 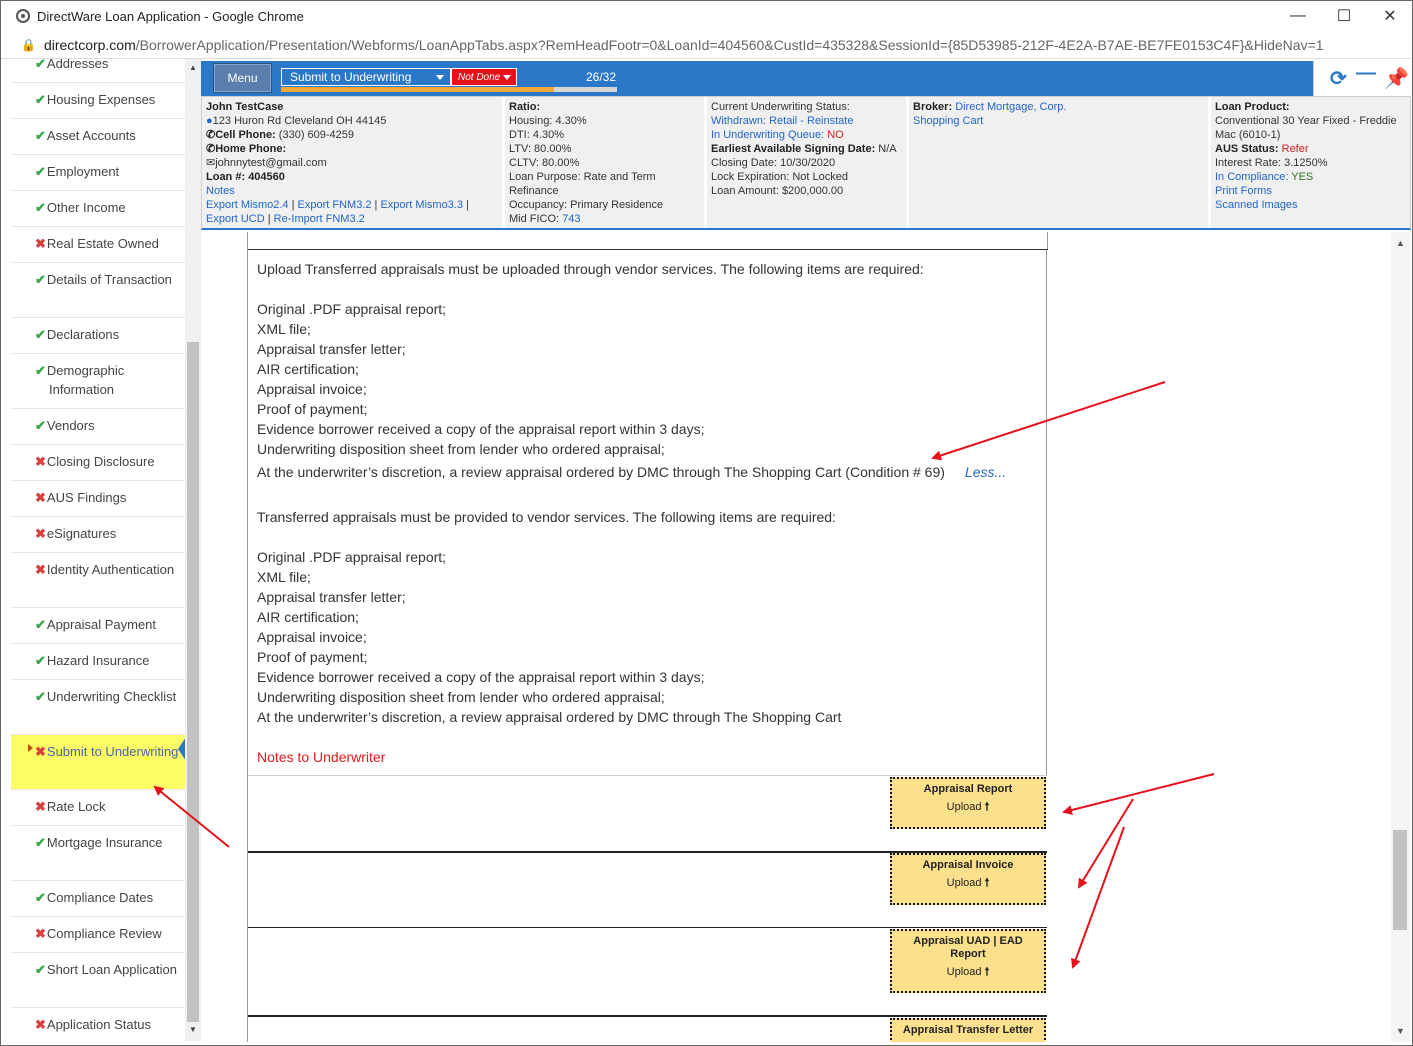 What do you see at coordinates (782, 121) in the screenshot?
I see `uw-status-link: Withdrawn: Retail - Reinstate` at bounding box center [782, 121].